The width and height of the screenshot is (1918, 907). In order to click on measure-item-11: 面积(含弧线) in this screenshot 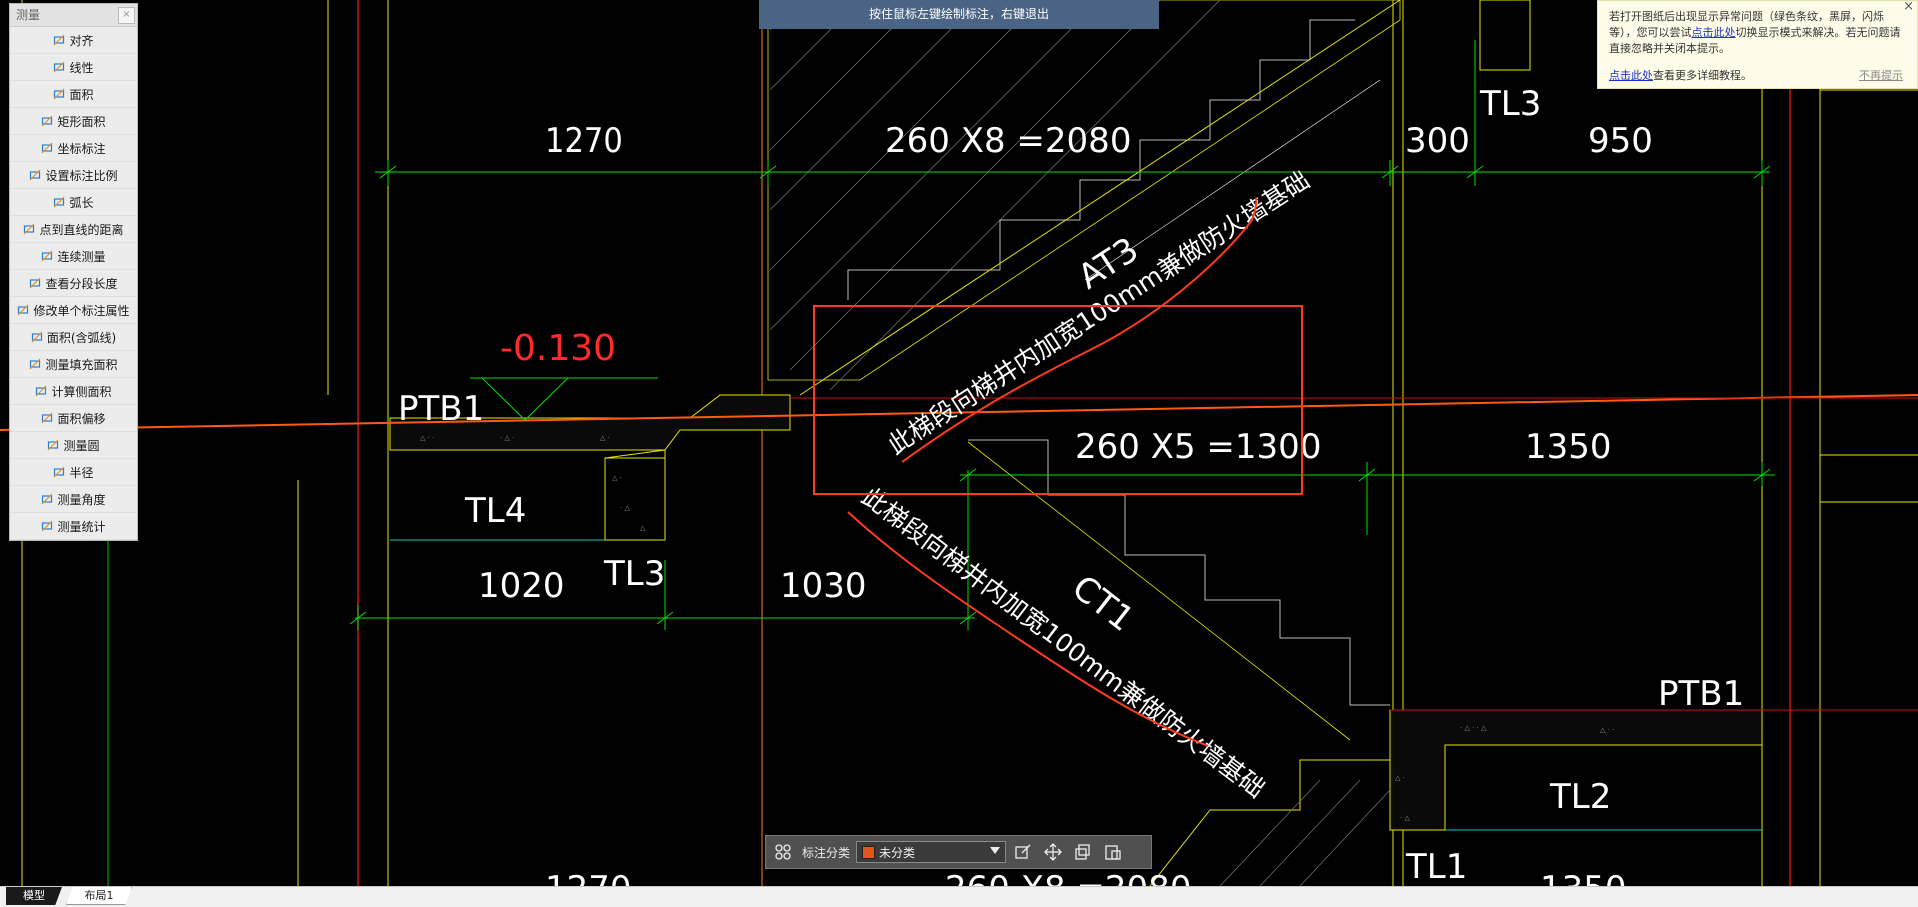, I will do `click(73, 337)`.